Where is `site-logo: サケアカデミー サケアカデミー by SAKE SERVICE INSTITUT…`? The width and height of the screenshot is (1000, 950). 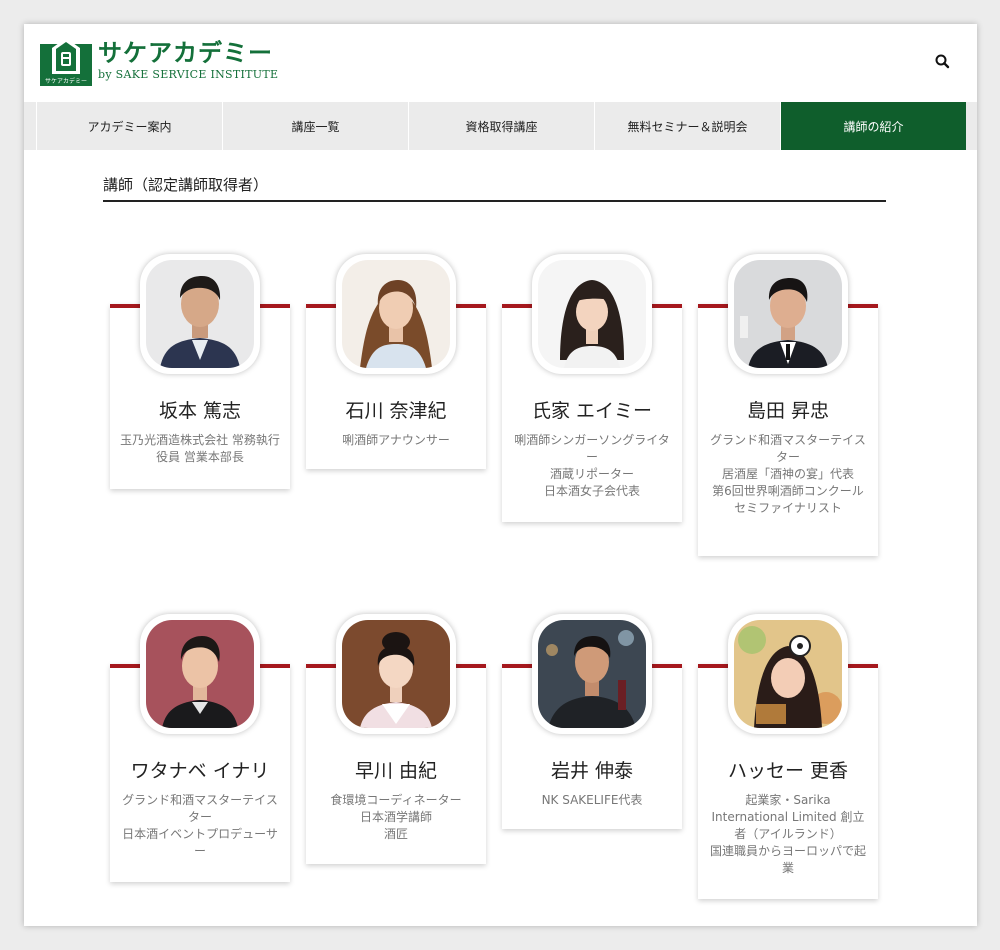
site-logo: サケアカデミー サケアカデミー by SAKE SERVICE INSTITUT… is located at coordinates (159, 62).